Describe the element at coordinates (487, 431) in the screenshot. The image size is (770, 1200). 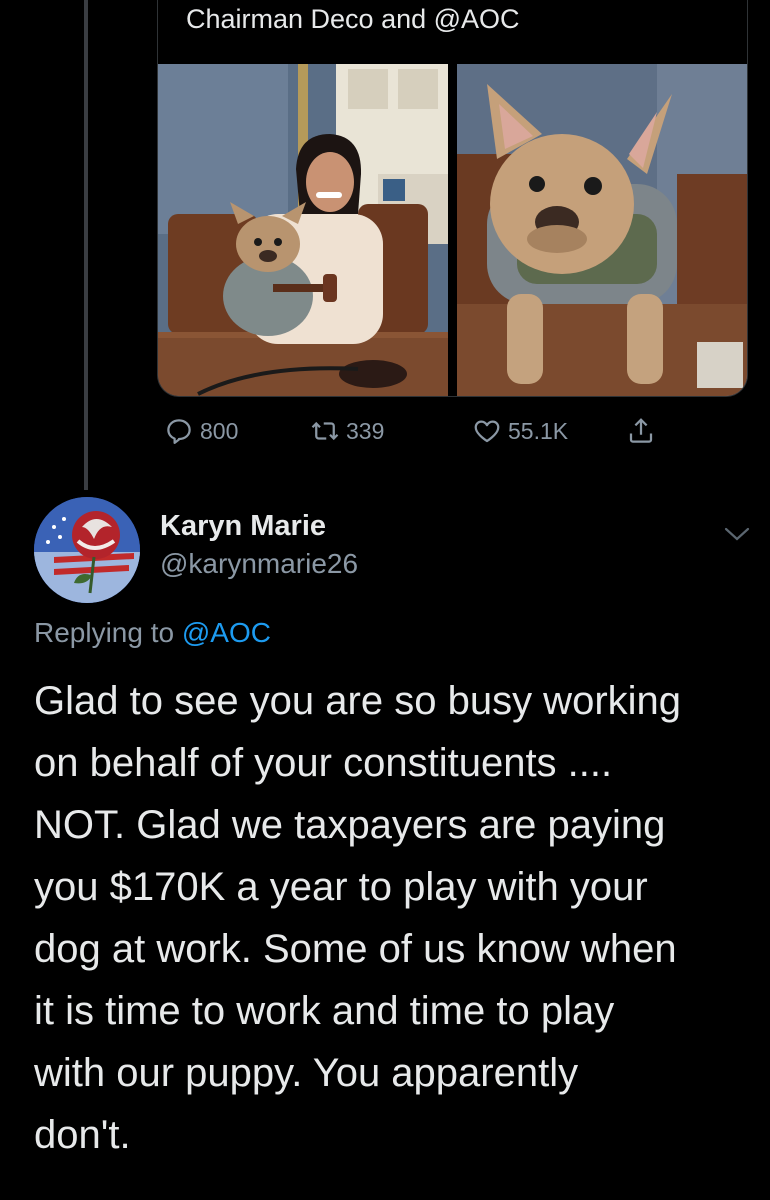
I see `like-icon` at that location.